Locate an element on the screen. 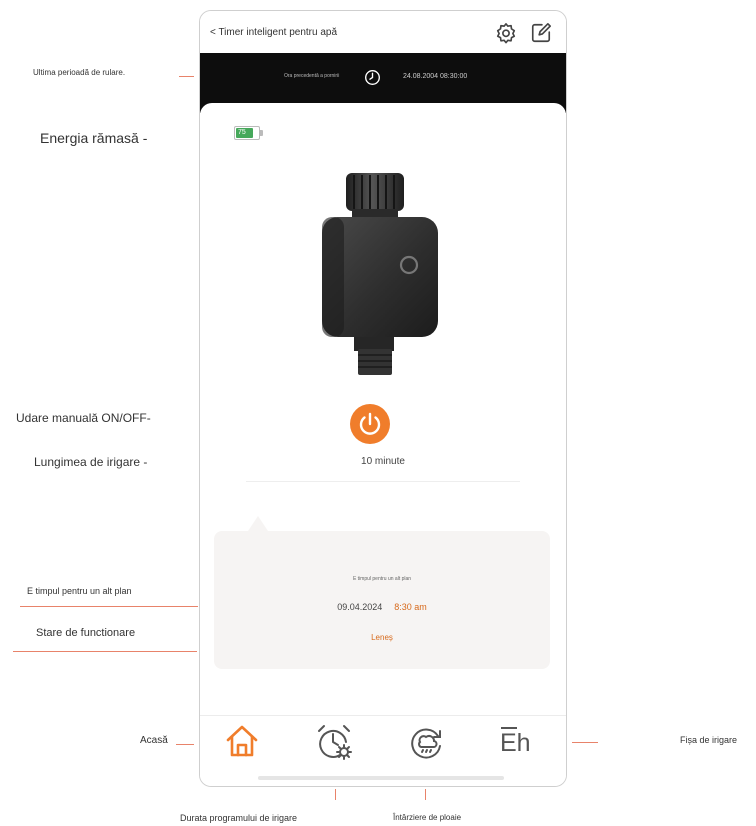 The width and height of the screenshot is (756, 826). clock-icon is located at coordinates (372, 77).